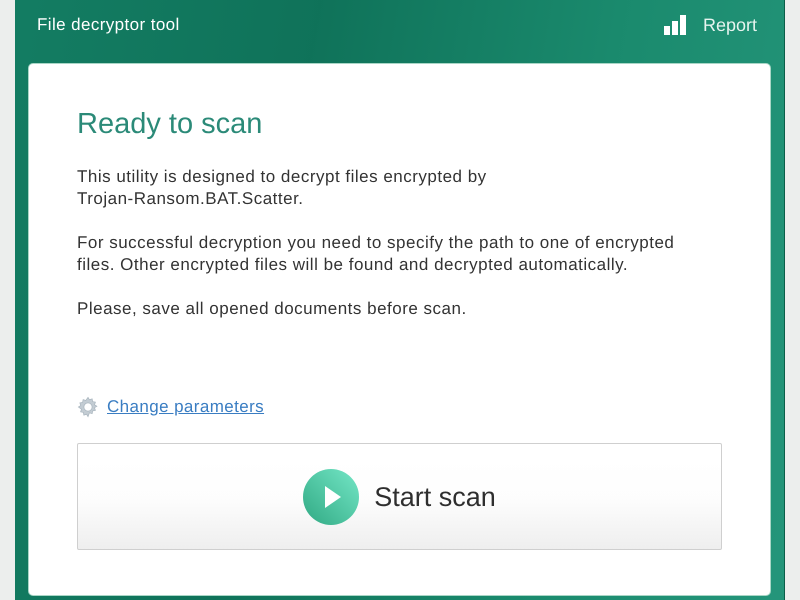 The width and height of the screenshot is (800, 600). I want to click on description-text: This utility is designed to decrypt files encrypted by Trojan-Ransom.BAT.Scatter., so click(282, 188).